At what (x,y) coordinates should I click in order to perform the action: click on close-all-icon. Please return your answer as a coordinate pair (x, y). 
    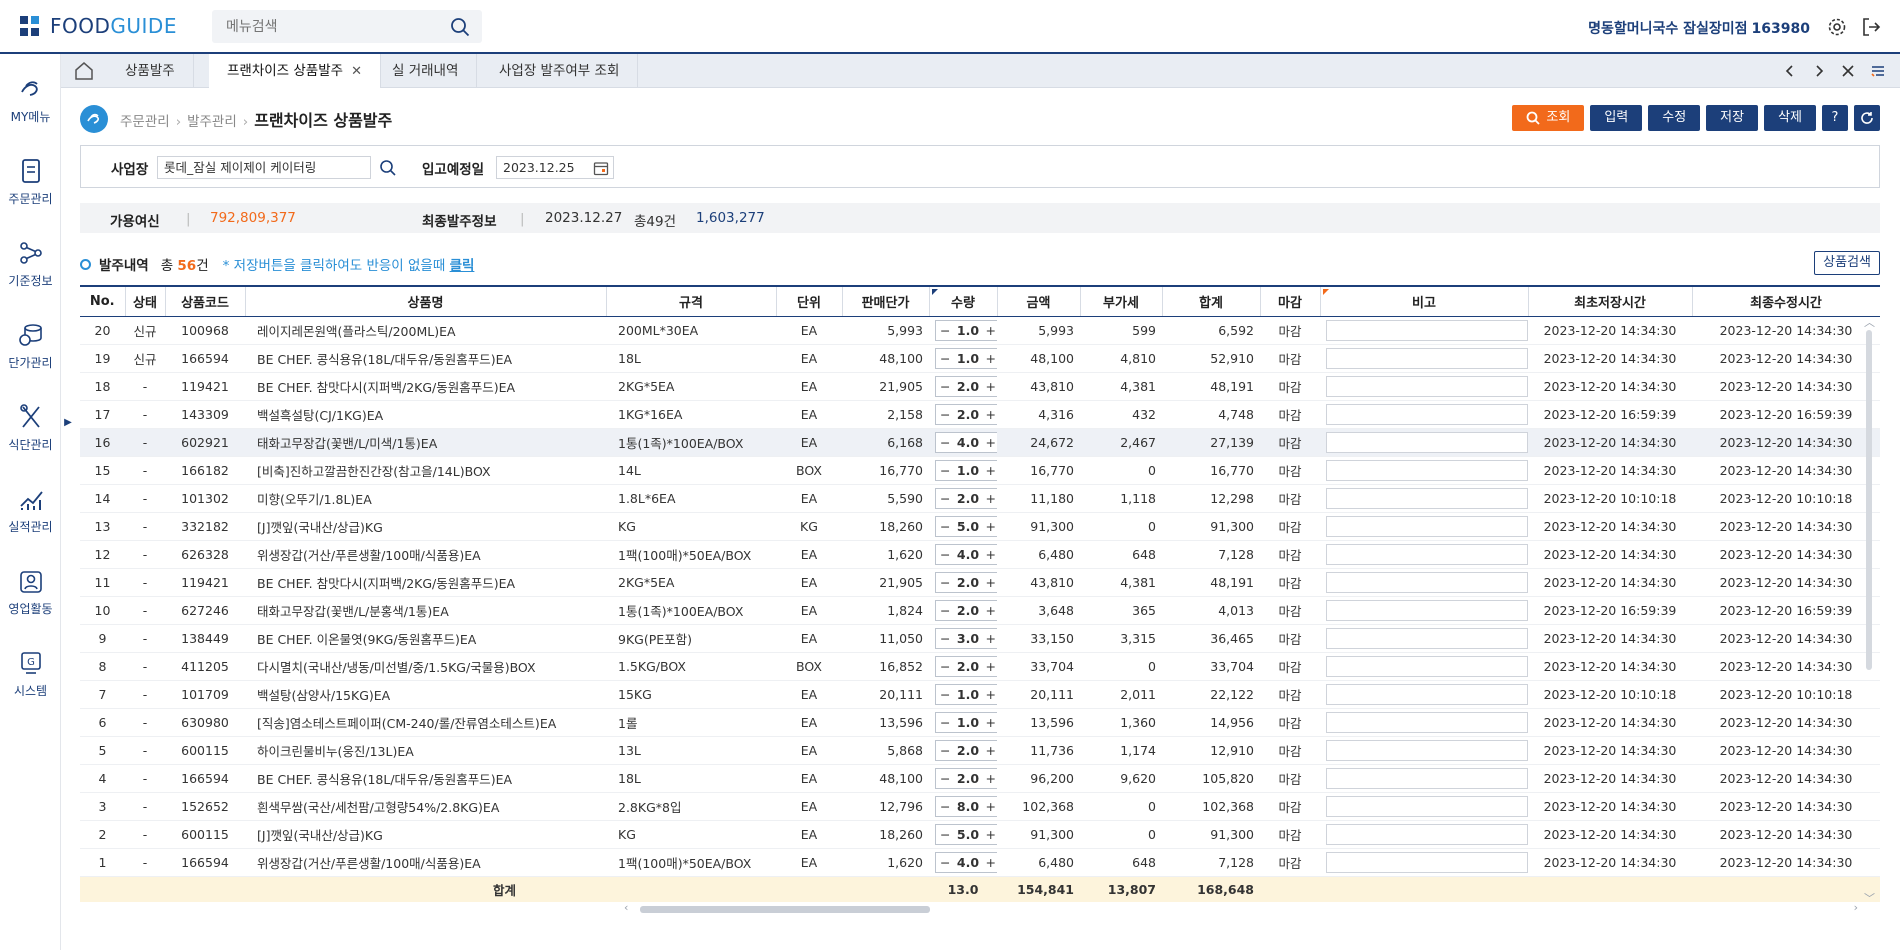
    Looking at the image, I should click on (1848, 71).